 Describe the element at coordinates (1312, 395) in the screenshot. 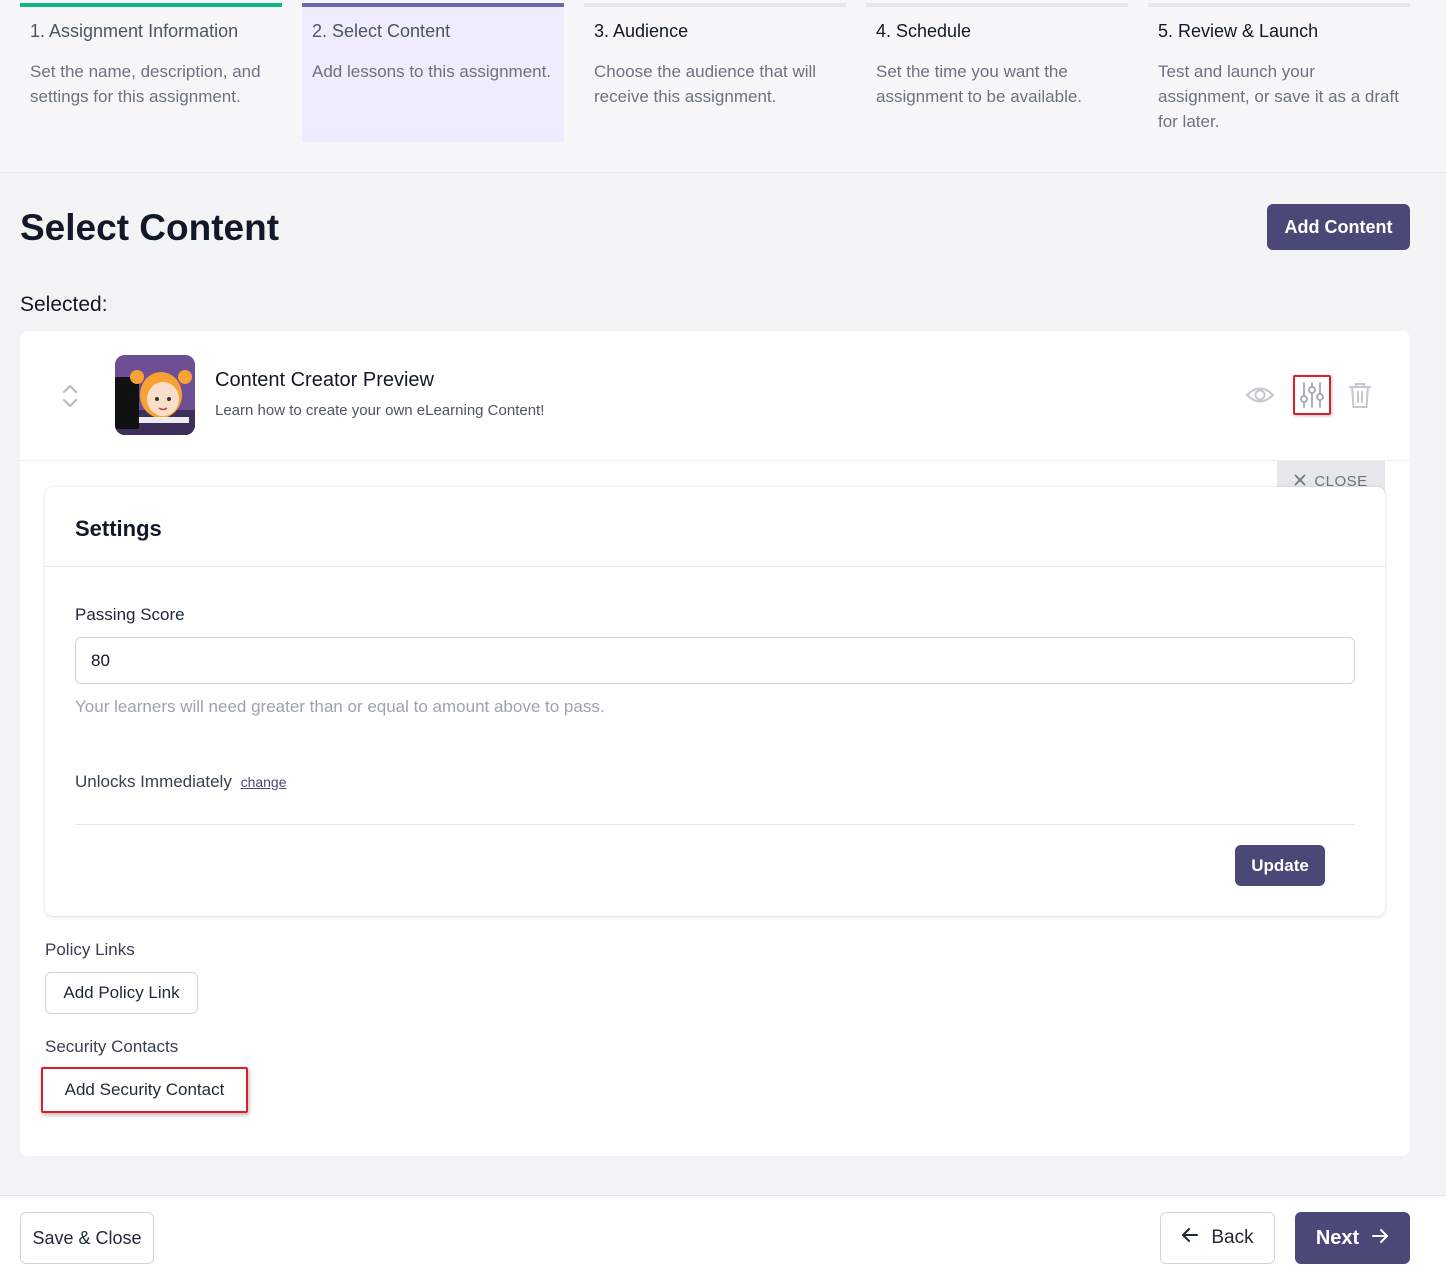

I see `sliders-icon` at that location.